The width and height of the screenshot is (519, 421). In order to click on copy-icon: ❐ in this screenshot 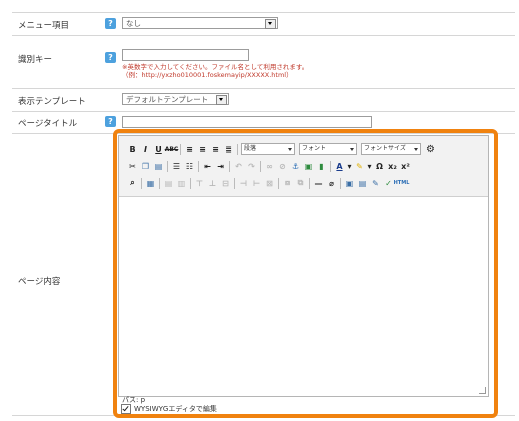, I will do `click(145, 166)`.